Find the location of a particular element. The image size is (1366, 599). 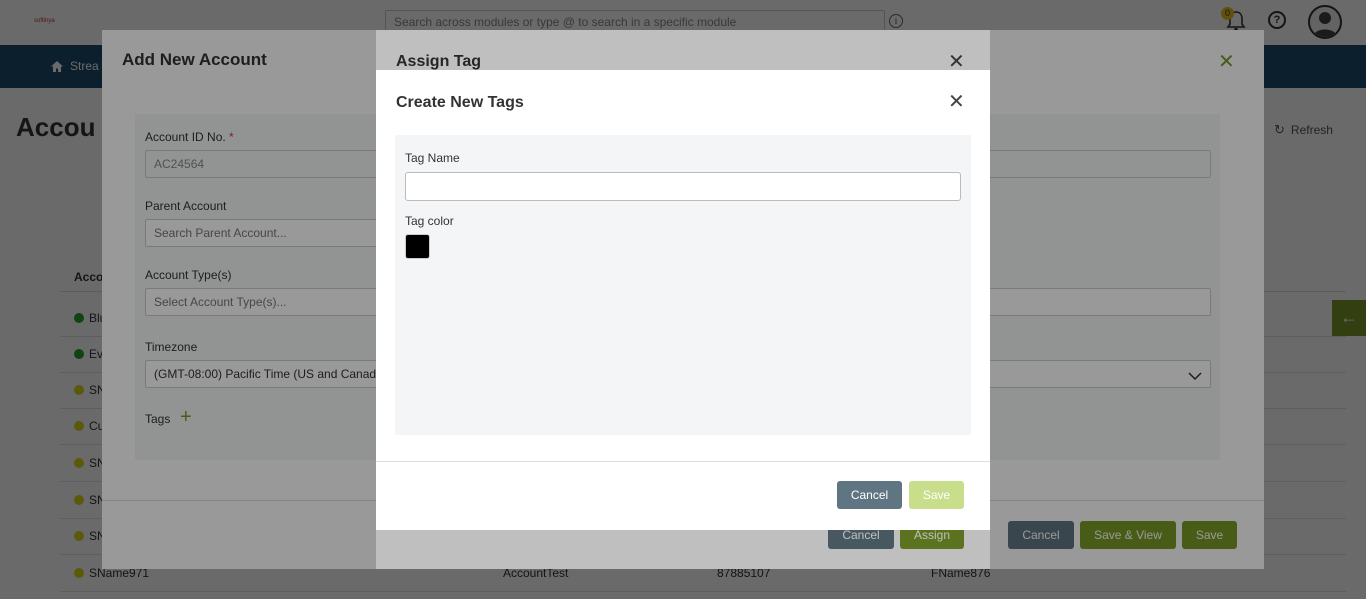

create-tag-close-icon: ✕ is located at coordinates (956, 102).